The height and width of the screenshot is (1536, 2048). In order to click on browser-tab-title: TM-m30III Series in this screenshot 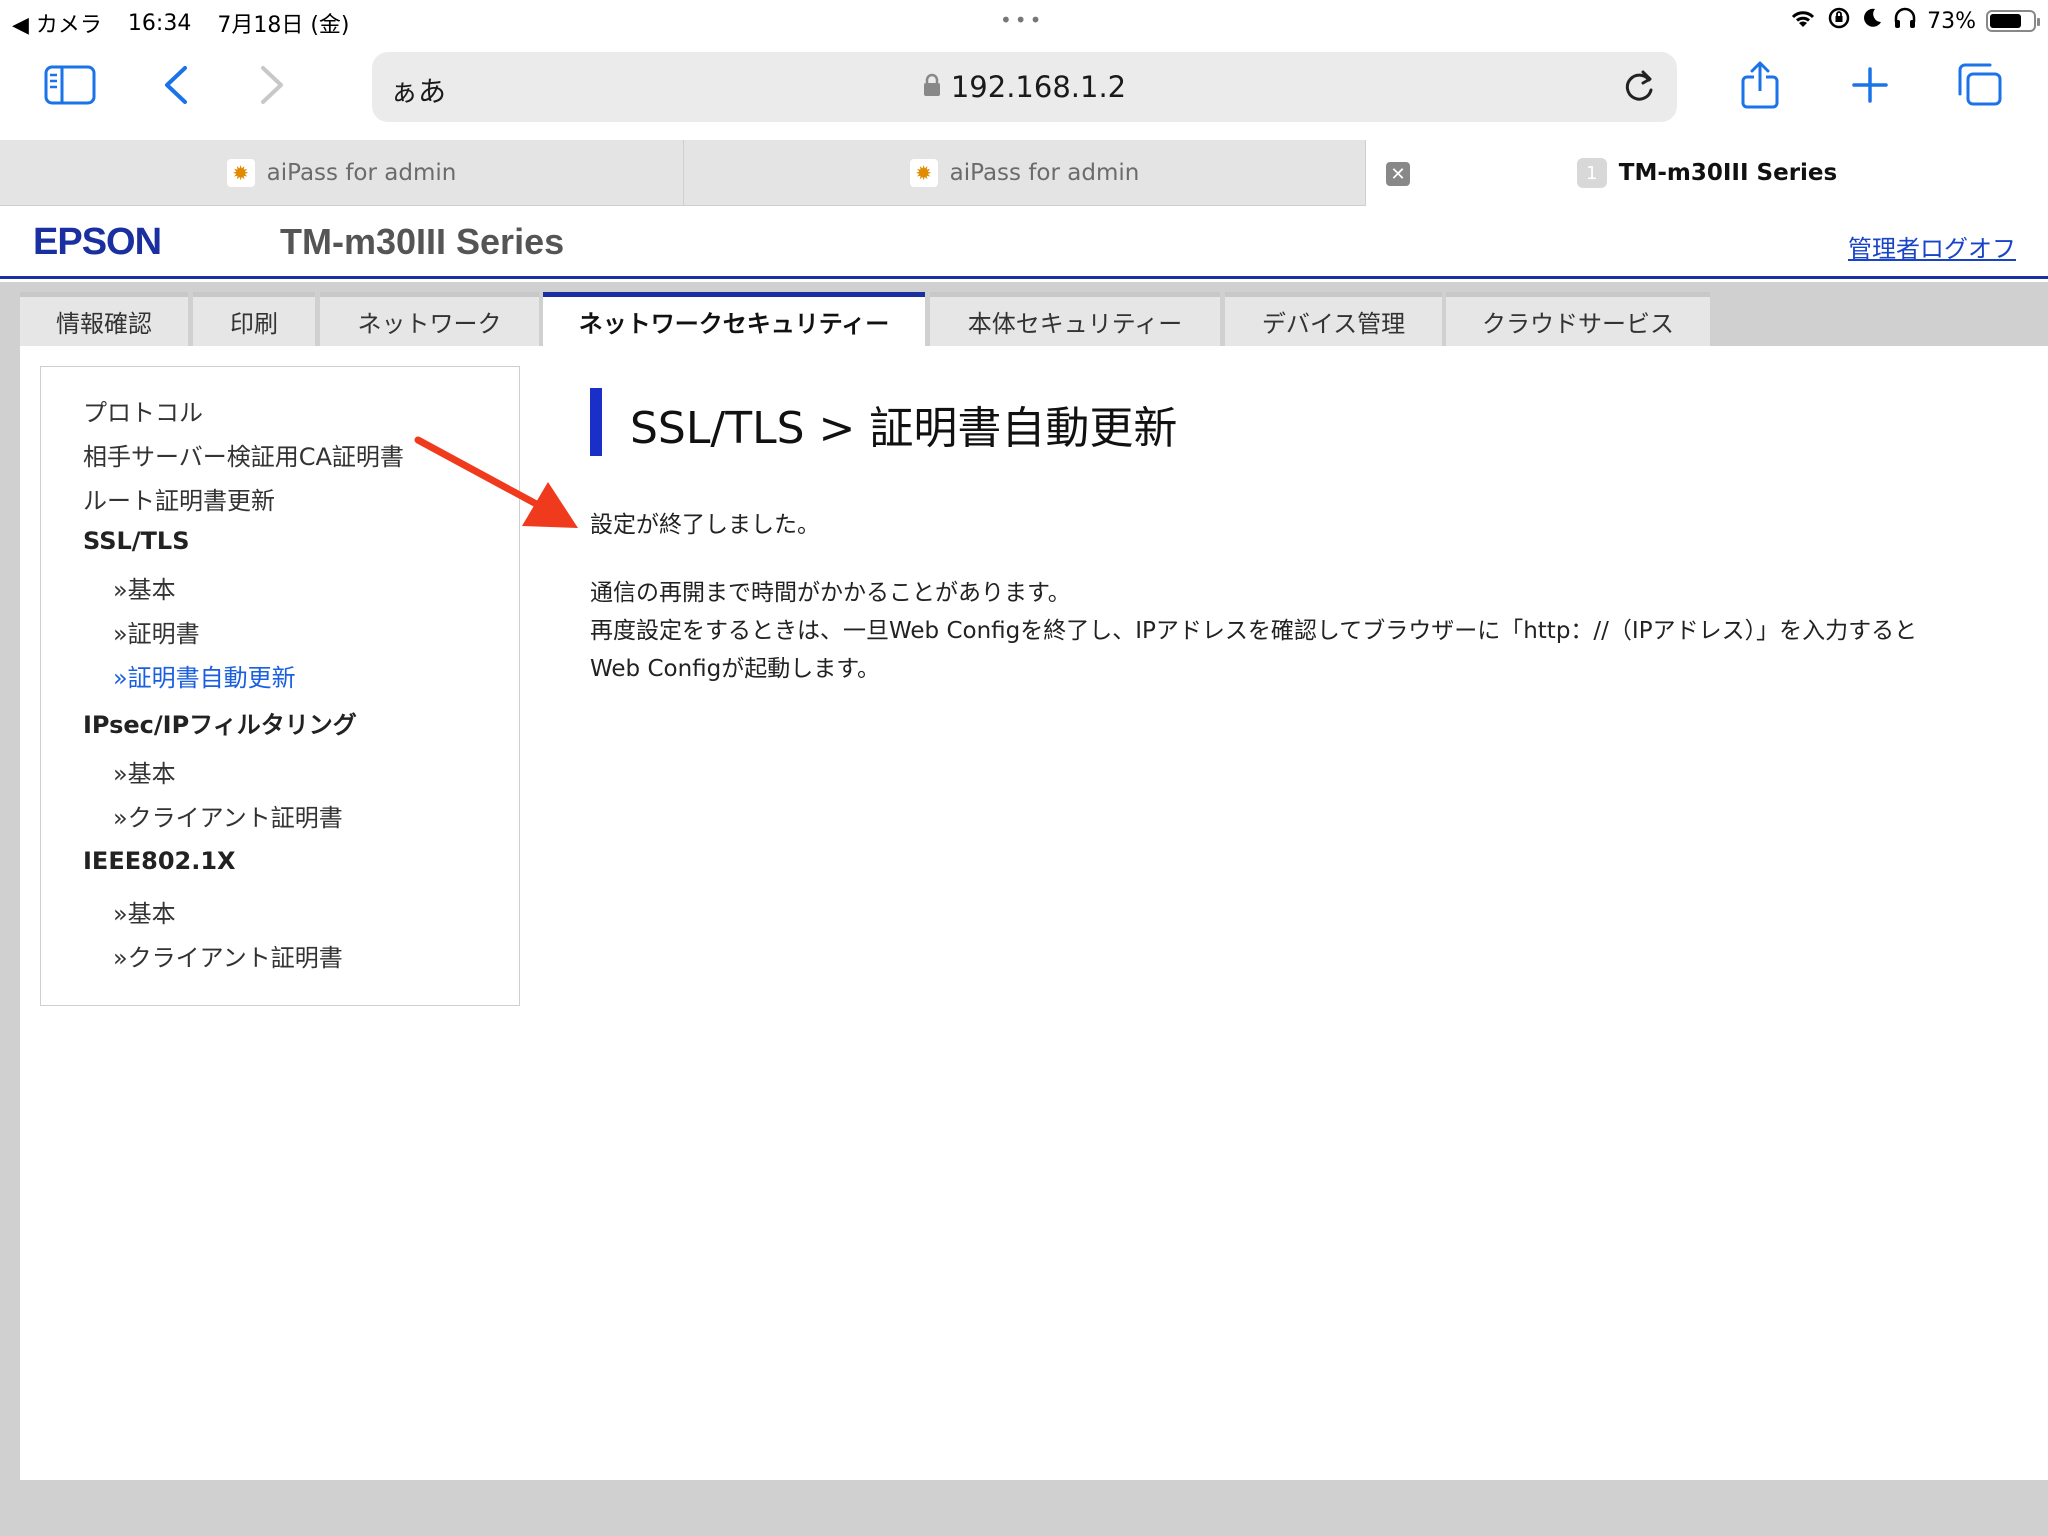, I will do `click(1728, 173)`.